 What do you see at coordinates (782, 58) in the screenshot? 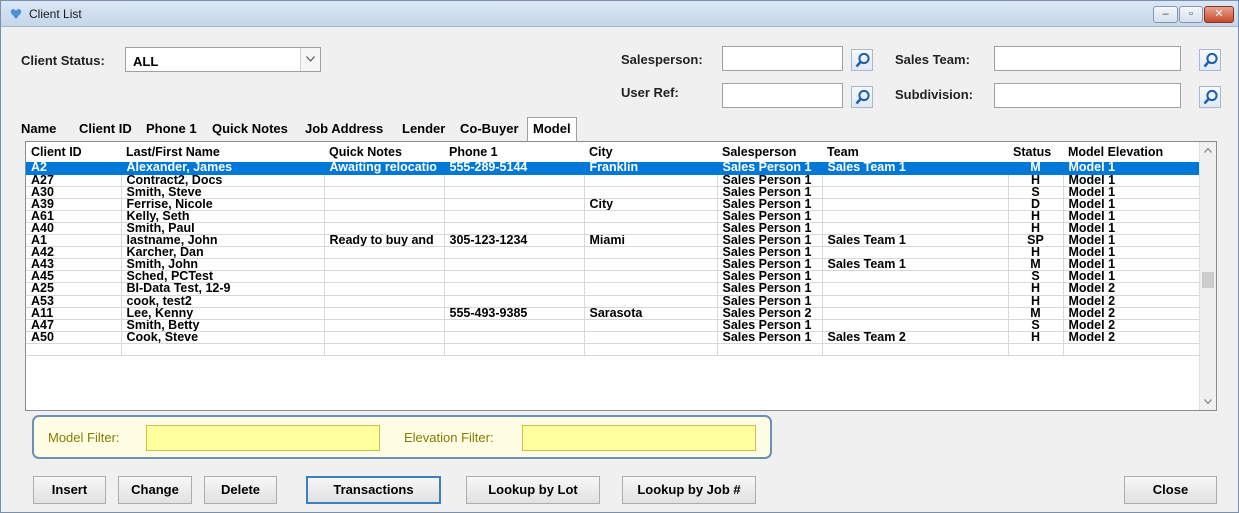
I see `salesperson-input` at bounding box center [782, 58].